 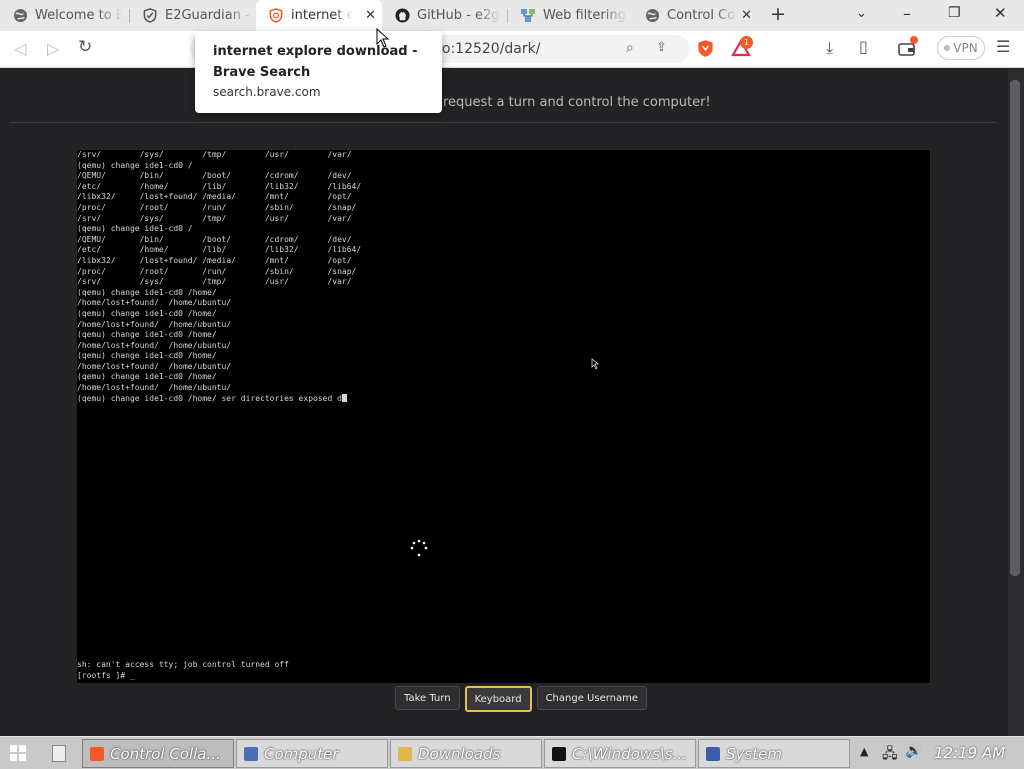 I want to click on file-explorer-icon, so click(x=59, y=753).